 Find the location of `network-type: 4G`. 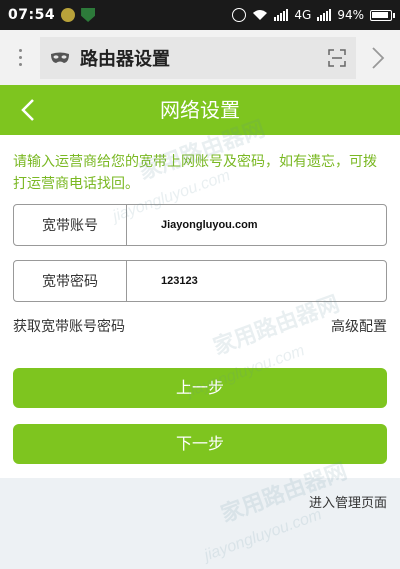

network-type: 4G is located at coordinates (303, 15).